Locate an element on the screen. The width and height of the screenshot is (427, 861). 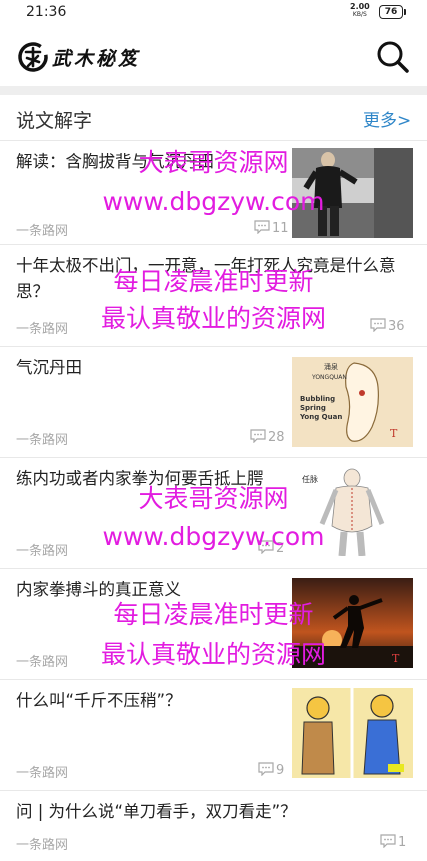
section-header: 说文解字 更多> is located at coordinates (213, 118).